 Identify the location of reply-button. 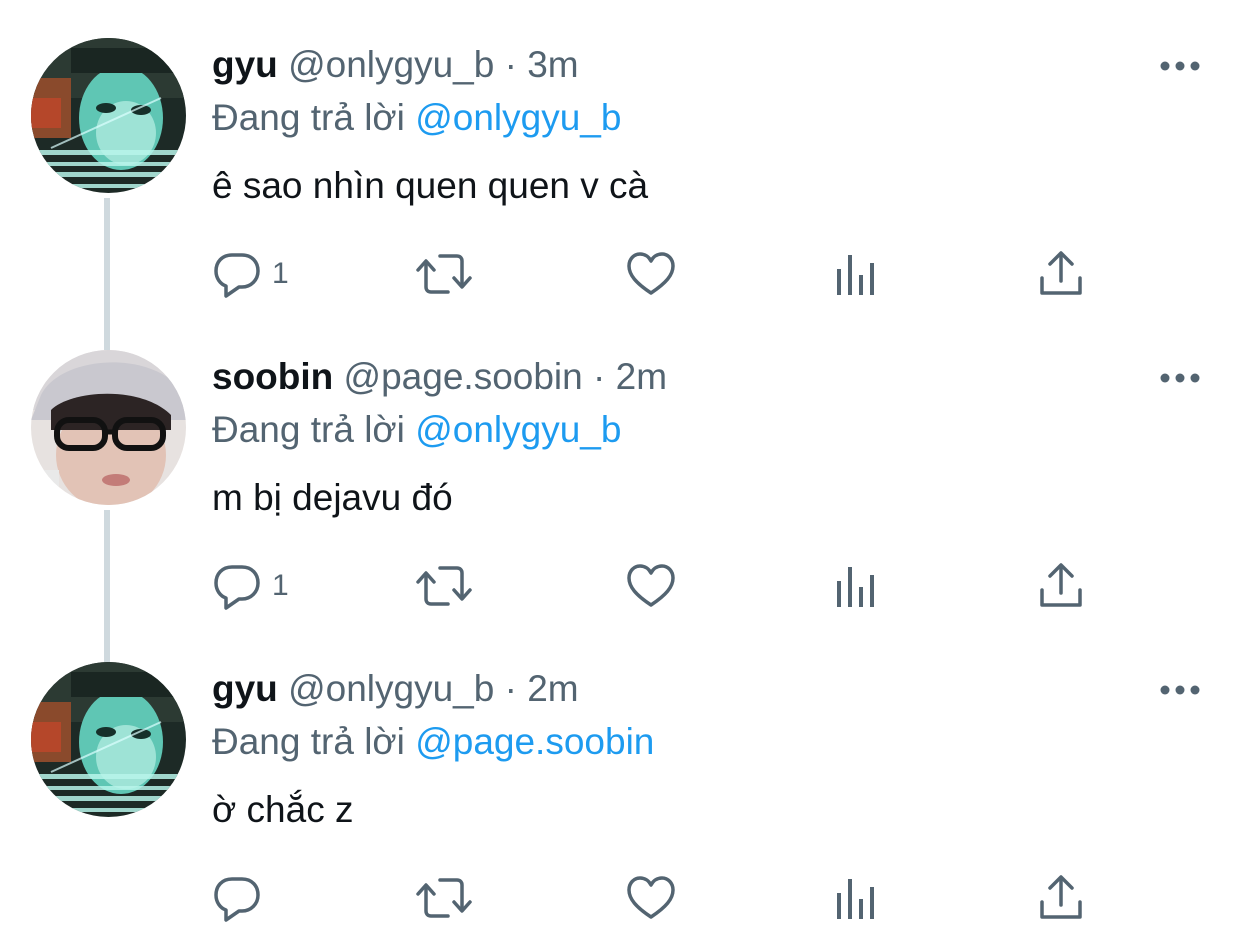
(242, 898).